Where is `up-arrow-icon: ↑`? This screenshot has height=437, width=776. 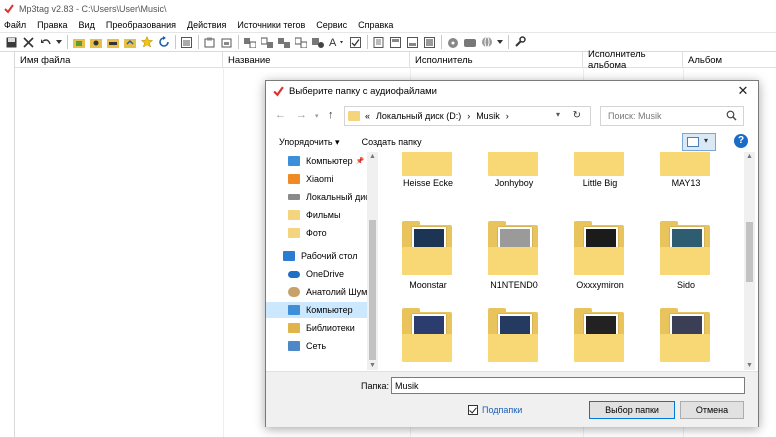 up-arrow-icon: ↑ is located at coordinates (331, 115).